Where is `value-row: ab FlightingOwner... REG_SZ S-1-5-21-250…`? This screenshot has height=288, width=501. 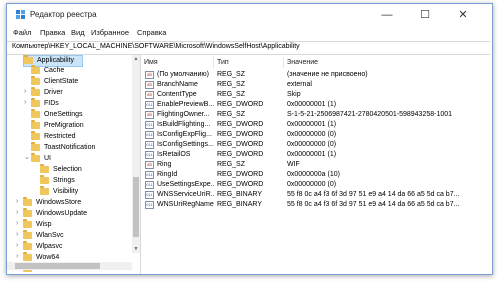 value-row: ab FlightingOwner... REG_SZ S-1-5-21-250… is located at coordinates (316, 115).